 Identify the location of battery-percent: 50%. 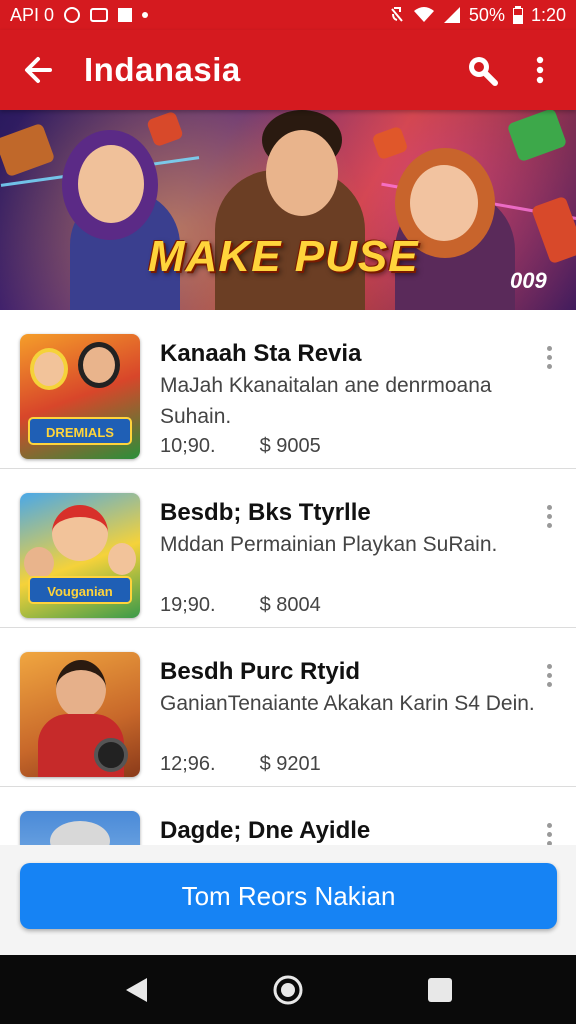
(486, 14).